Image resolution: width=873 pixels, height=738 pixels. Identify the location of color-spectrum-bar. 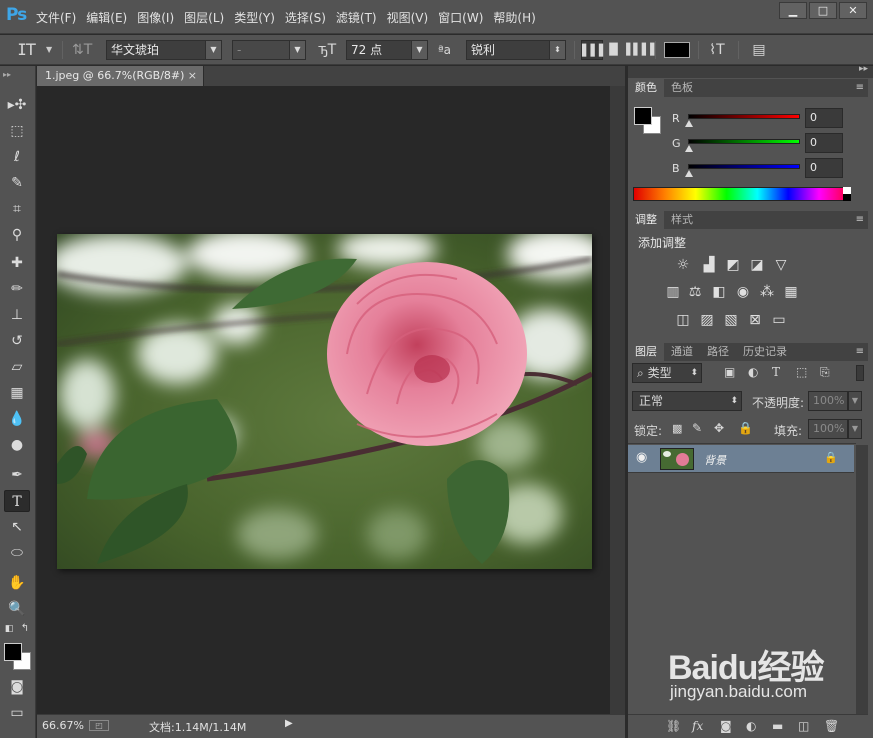
(742, 194).